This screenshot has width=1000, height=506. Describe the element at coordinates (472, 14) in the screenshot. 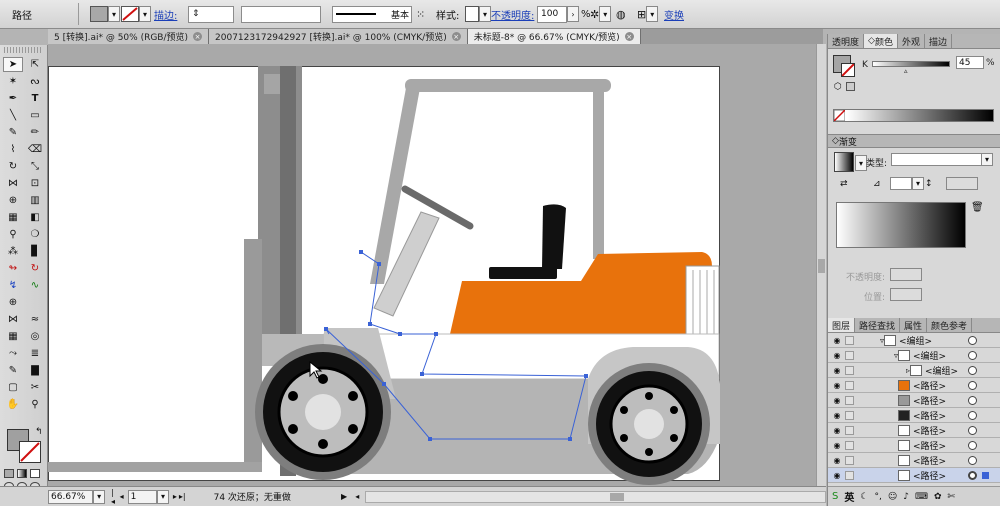

I see `style-swatch` at that location.